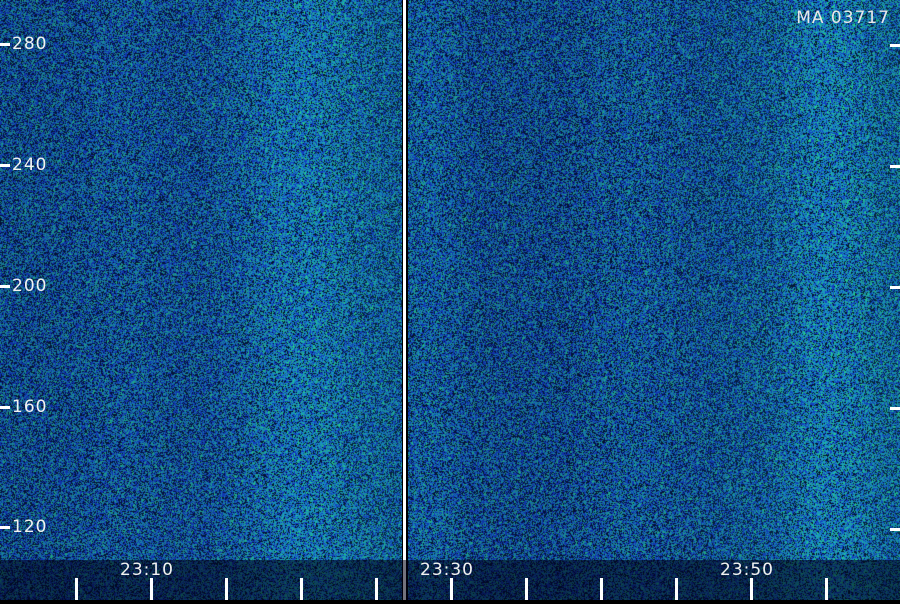  I want to click on x-tick-label-2330: 23:30, so click(447, 570).